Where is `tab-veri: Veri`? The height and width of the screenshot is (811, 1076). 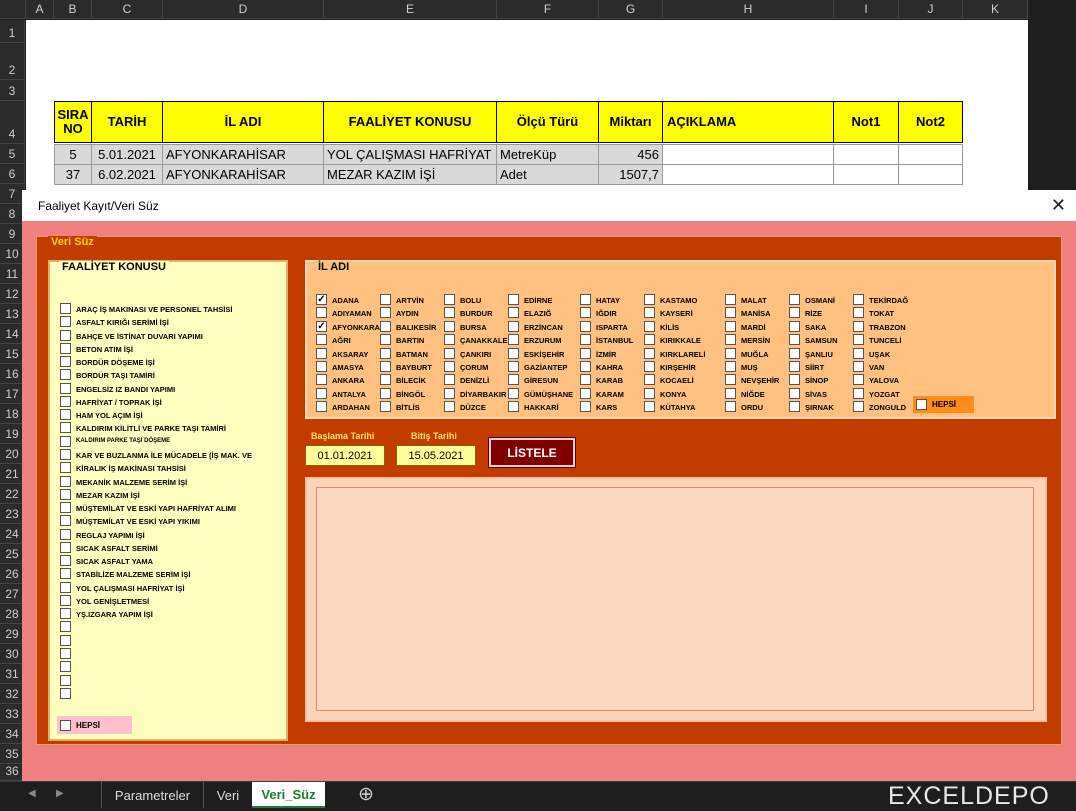 tab-veri: Veri is located at coordinates (227, 795).